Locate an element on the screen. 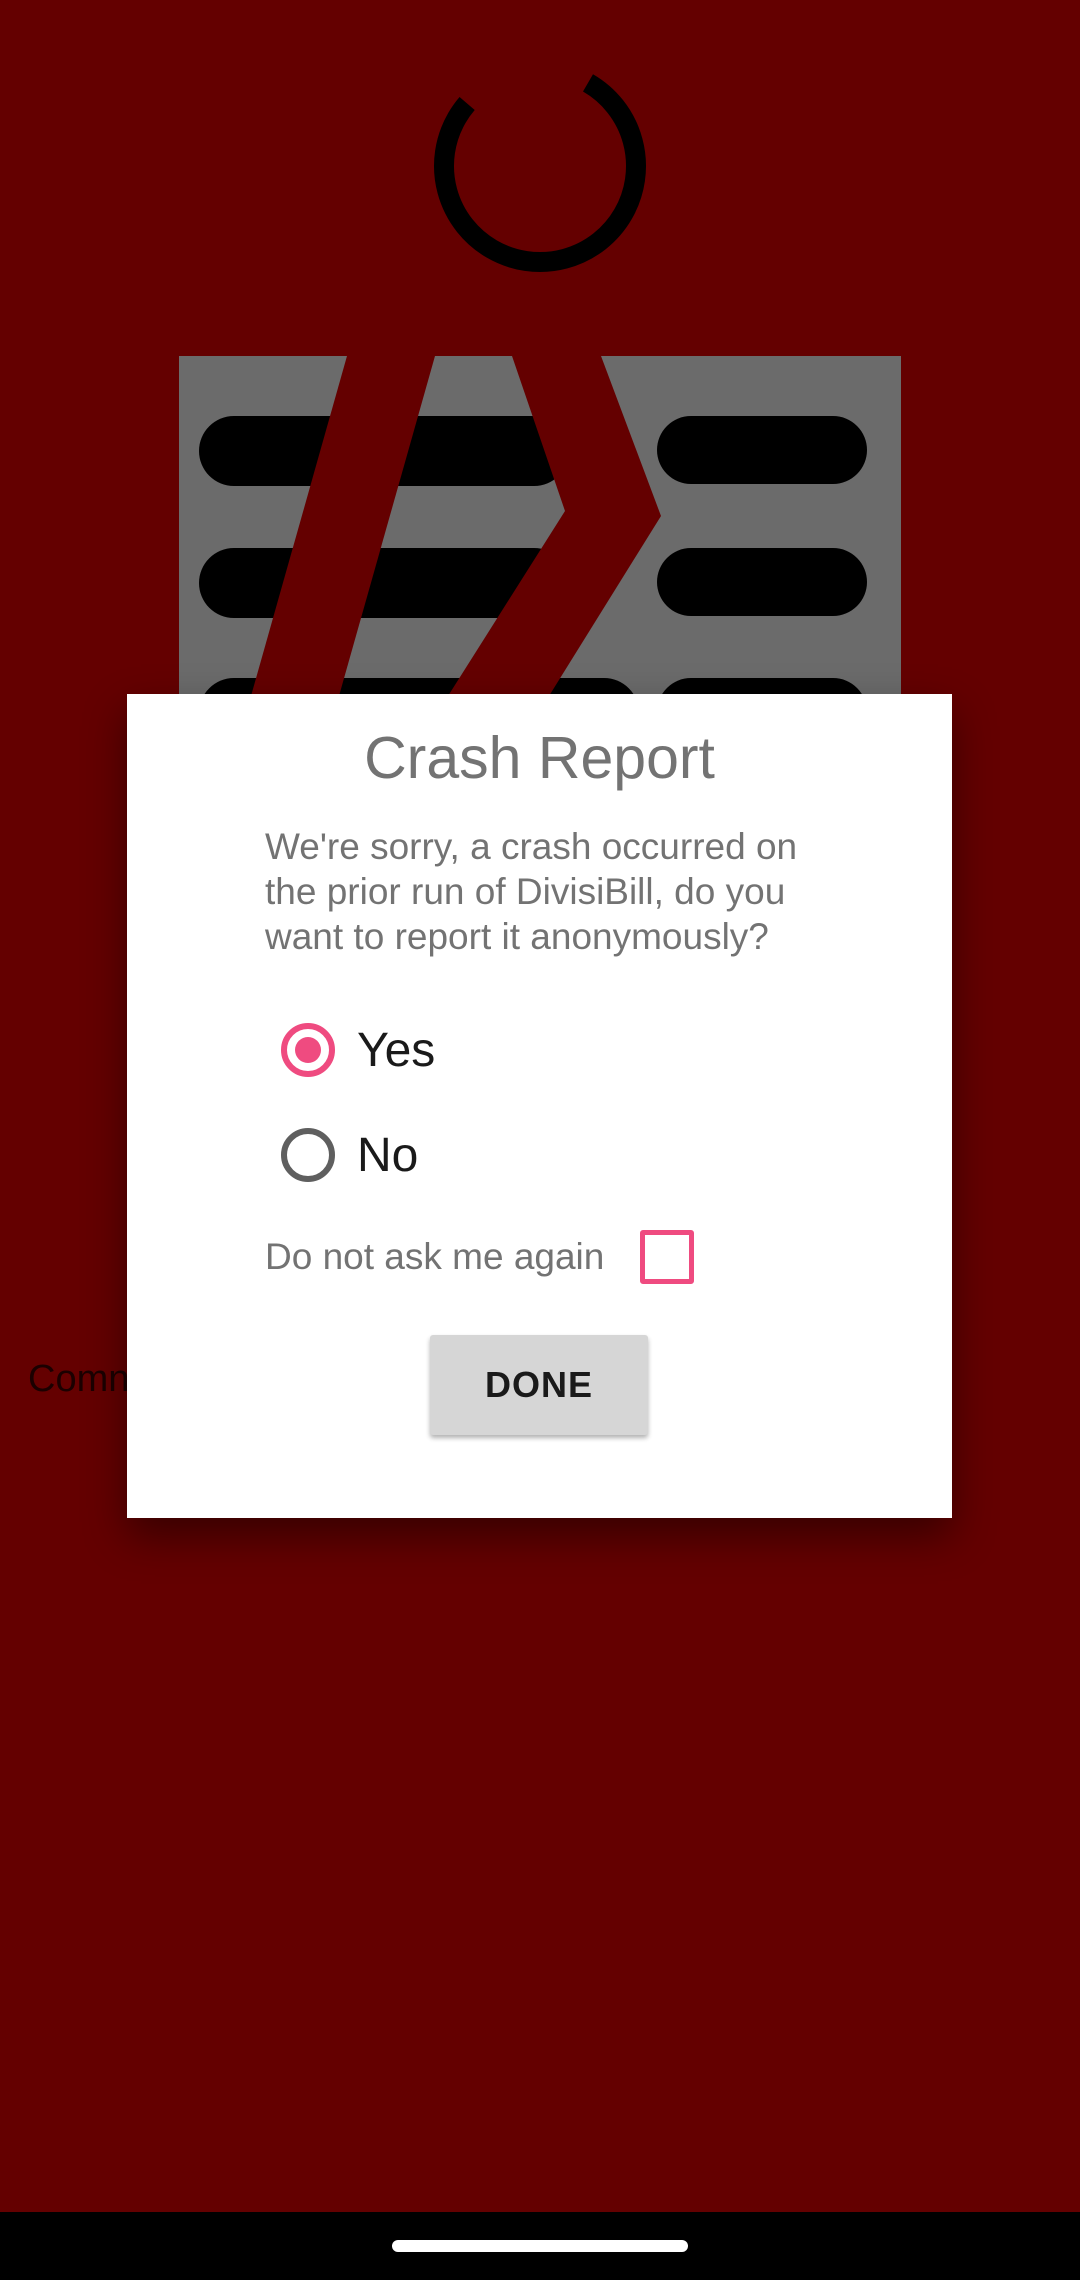 The image size is (1080, 2280). do-not-ask-row: Do not ask me again is located at coordinates (480, 1257).